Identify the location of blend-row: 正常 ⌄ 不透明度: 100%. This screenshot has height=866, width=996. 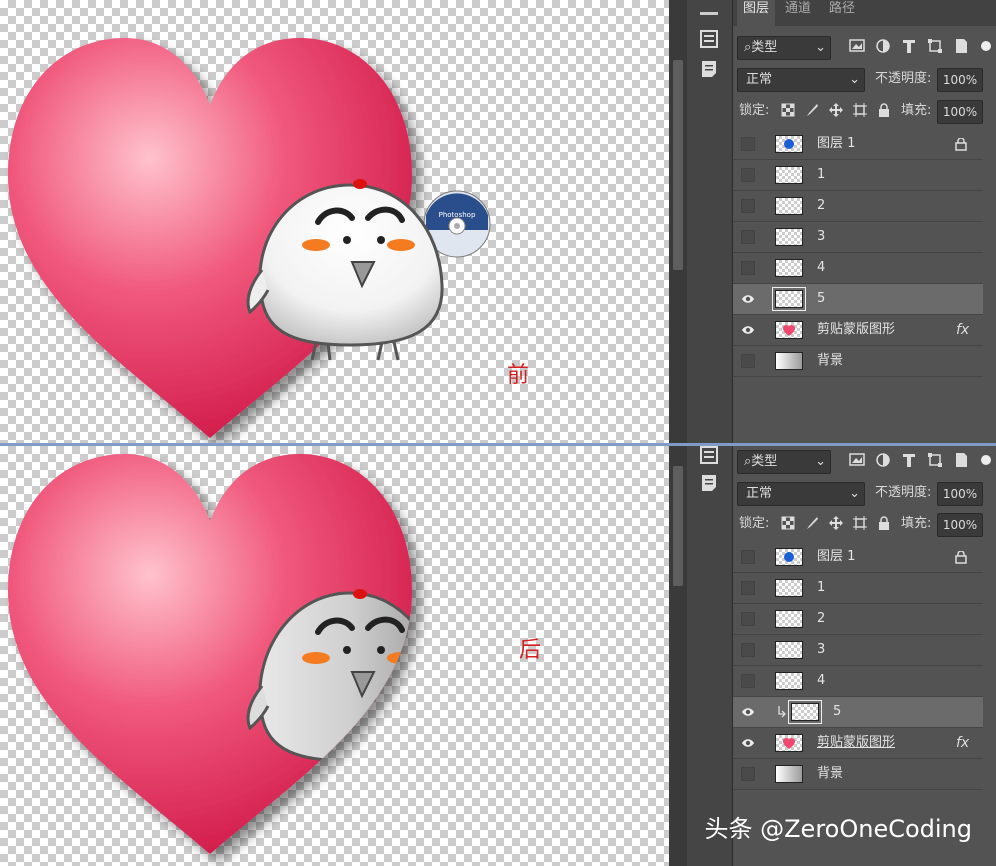
(864, 80).